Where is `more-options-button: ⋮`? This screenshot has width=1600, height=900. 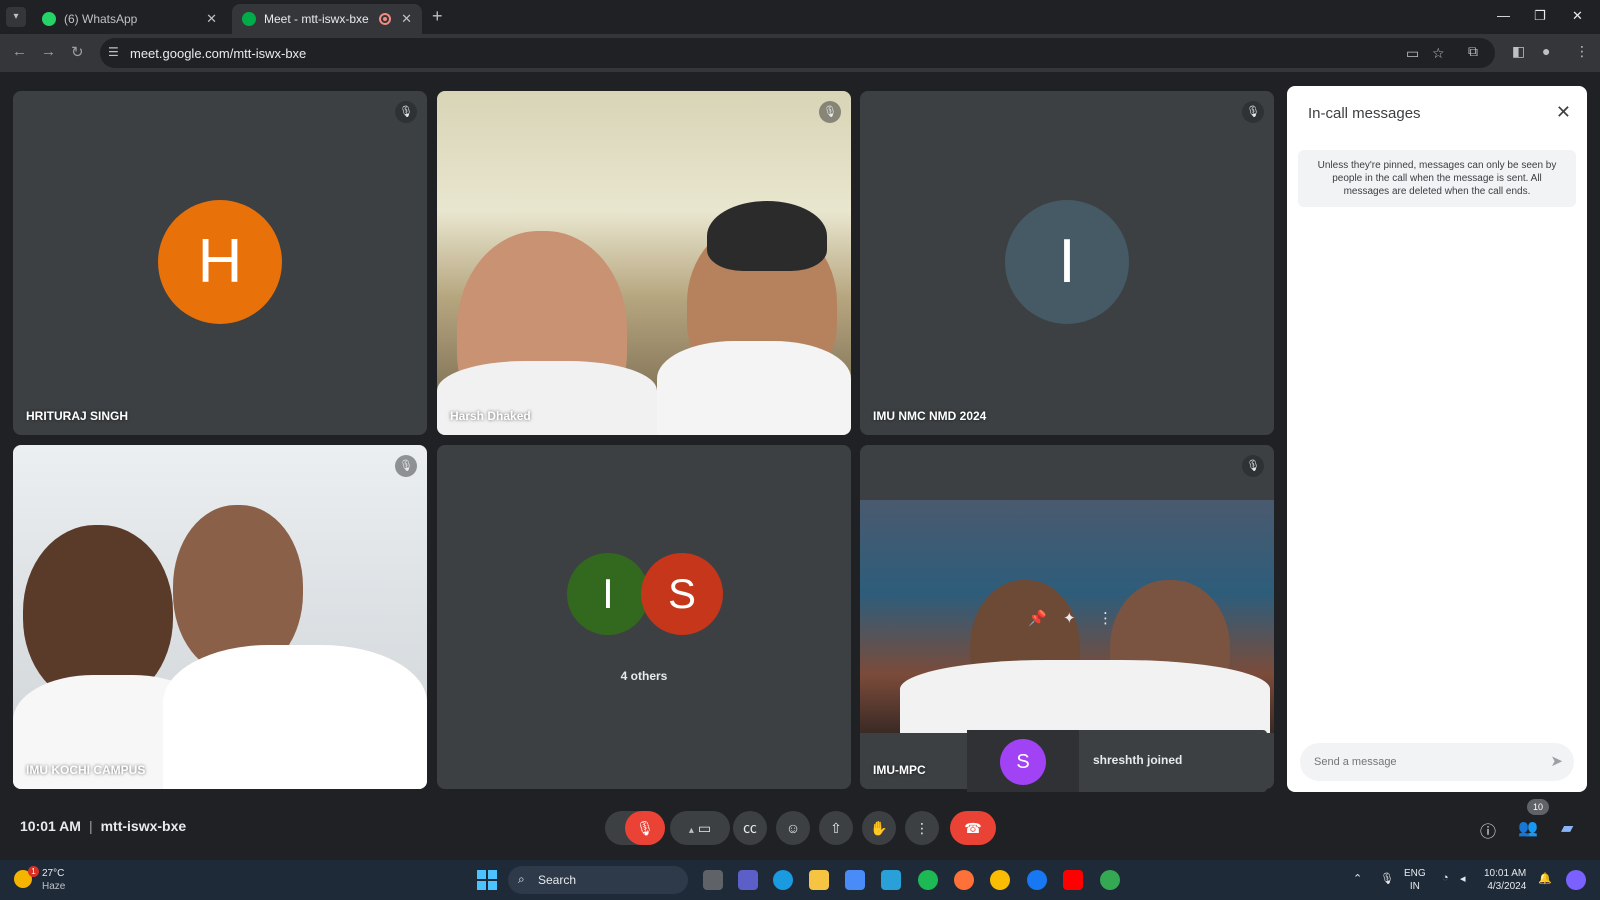
more-options-button: ⋮ is located at coordinates (922, 828).